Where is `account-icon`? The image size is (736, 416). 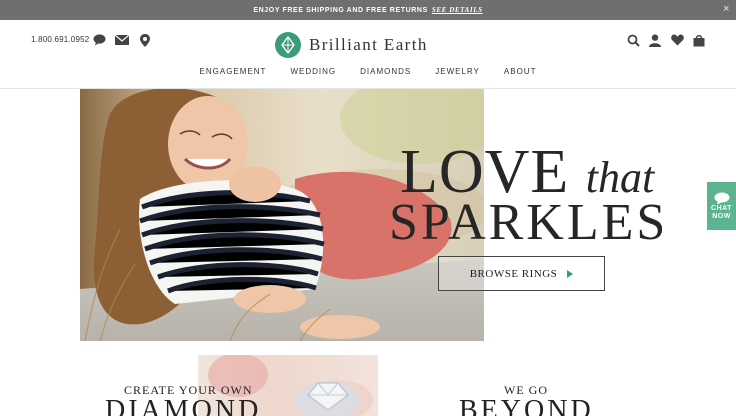 account-icon is located at coordinates (655, 40).